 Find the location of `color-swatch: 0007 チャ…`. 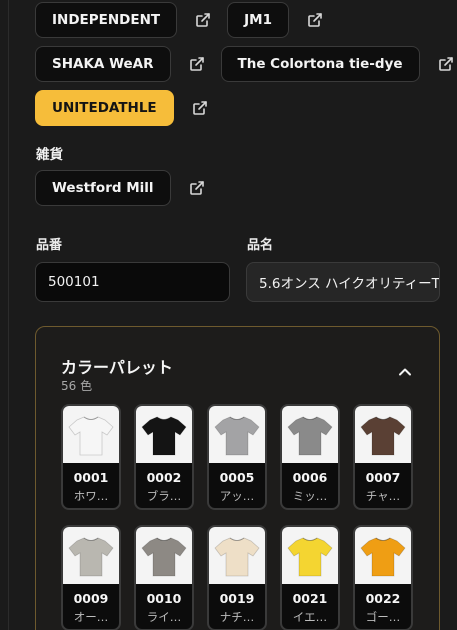

color-swatch: 0007 チャ… is located at coordinates (383, 457).